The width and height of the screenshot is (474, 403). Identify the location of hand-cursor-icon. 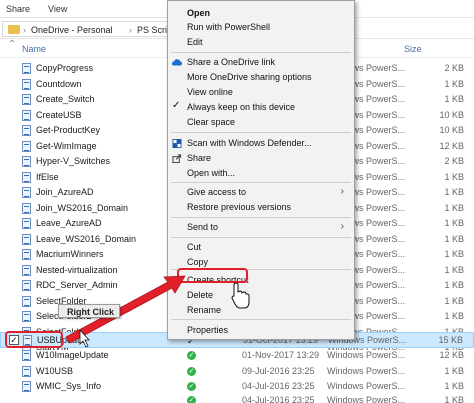
(240, 295).